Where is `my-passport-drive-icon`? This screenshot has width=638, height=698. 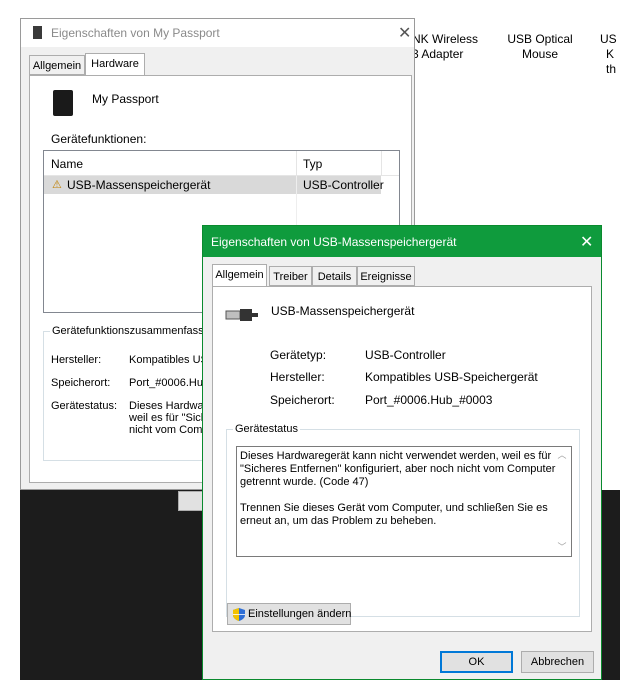 my-passport-drive-icon is located at coordinates (63, 103).